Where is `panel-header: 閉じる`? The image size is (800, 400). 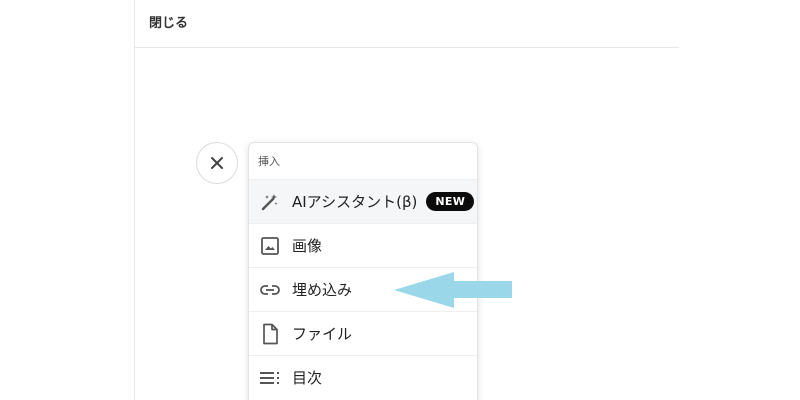 panel-header: 閉じる is located at coordinates (407, 24).